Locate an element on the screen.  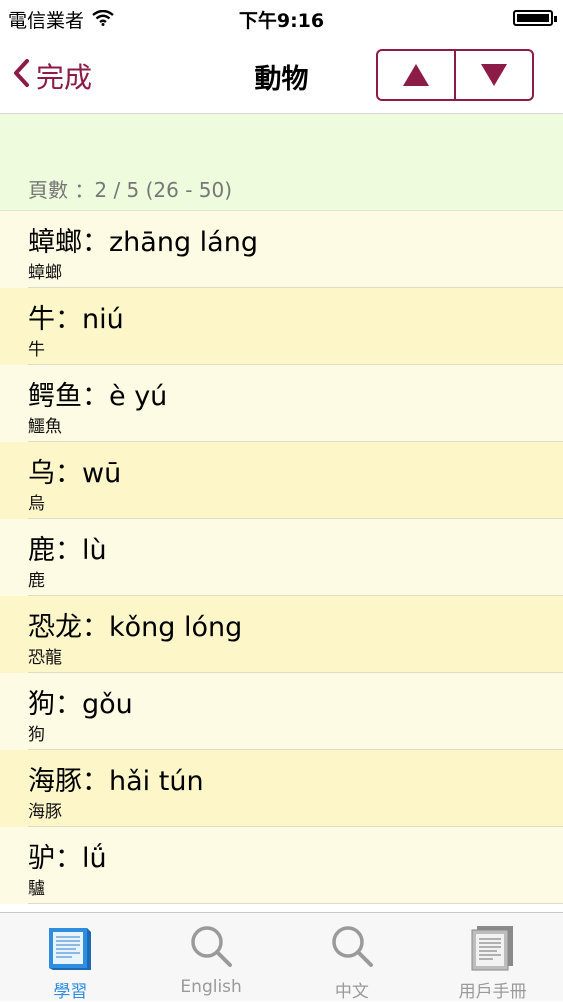
tab-study: 學習 is located at coordinates (70, 957).